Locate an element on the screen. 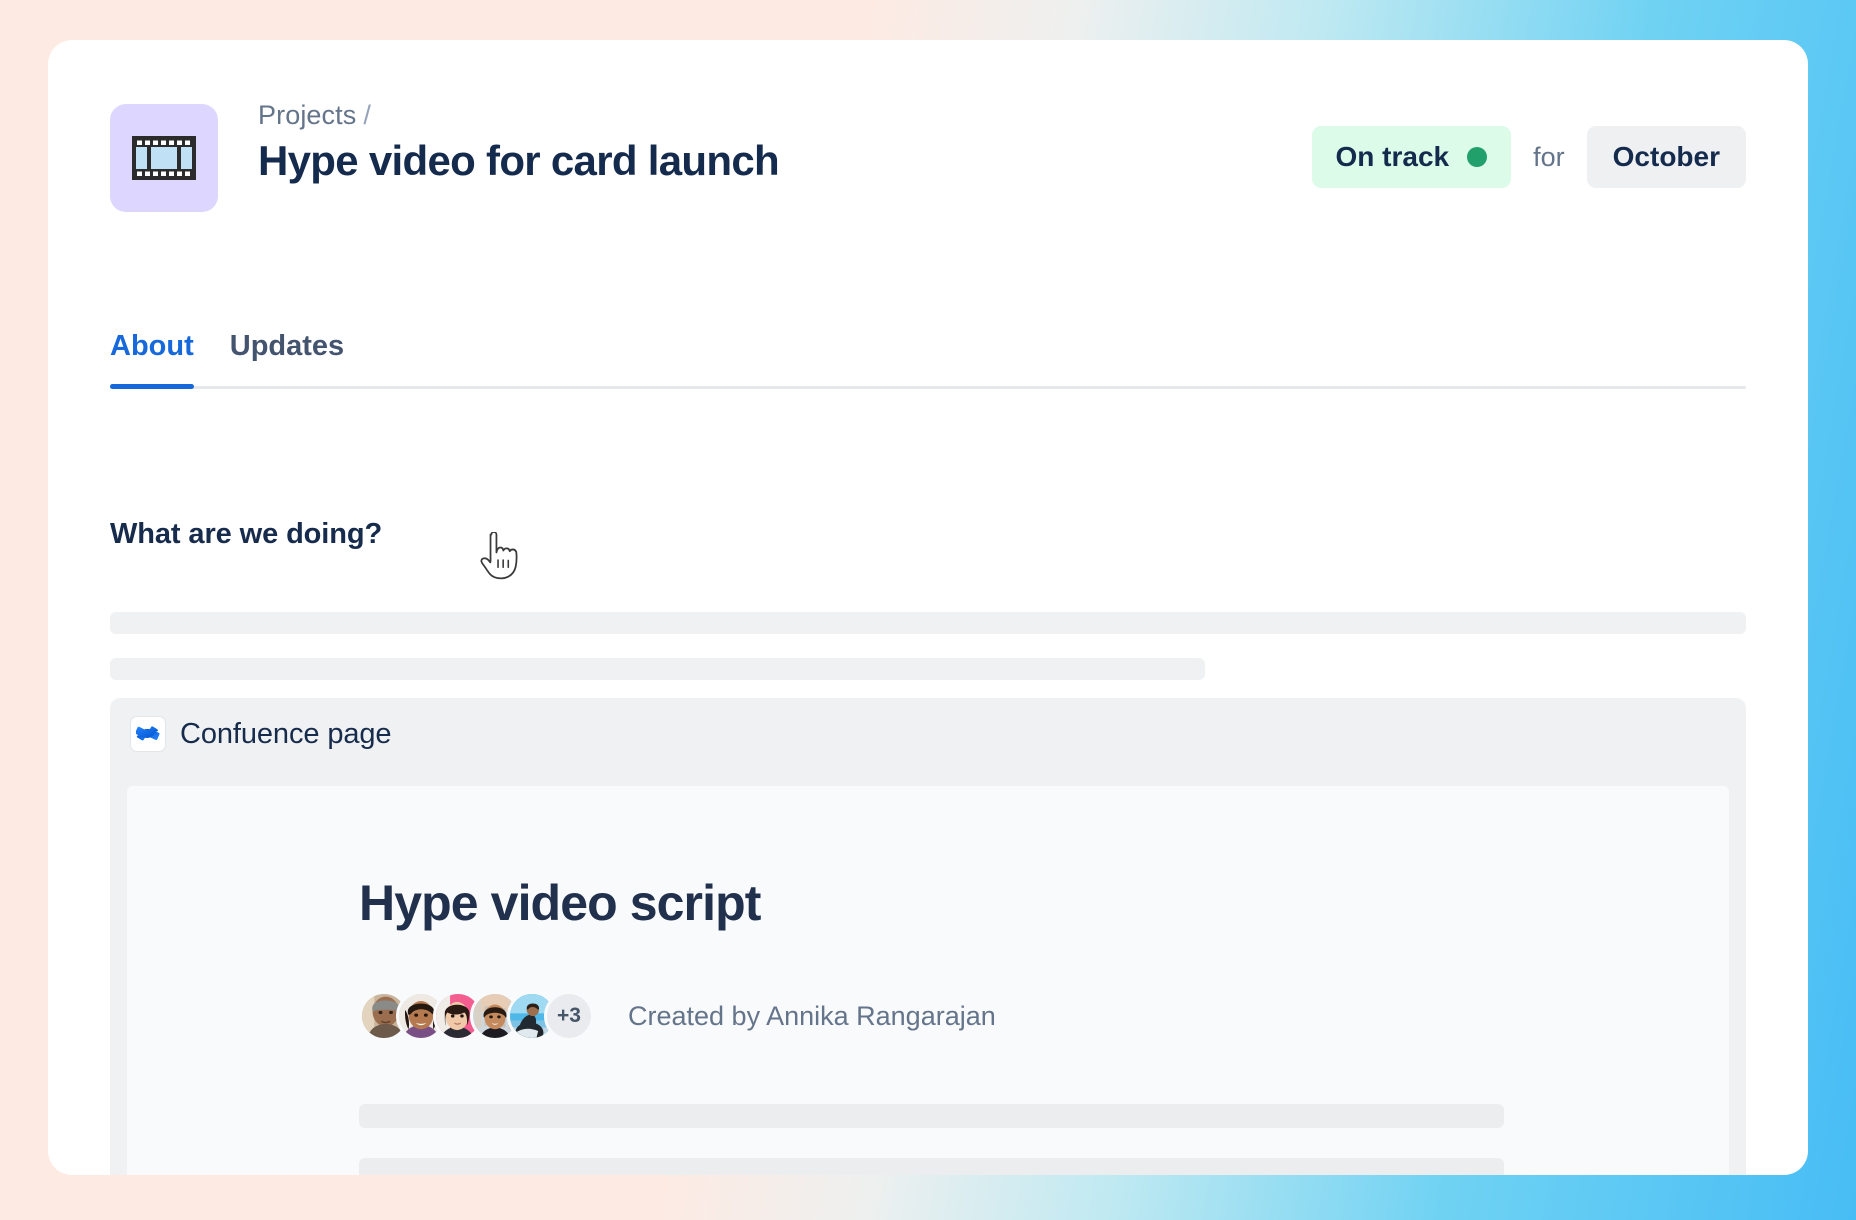  document-meta-row: +3 Created by Annika Rangarajan is located at coordinates (677, 1016).